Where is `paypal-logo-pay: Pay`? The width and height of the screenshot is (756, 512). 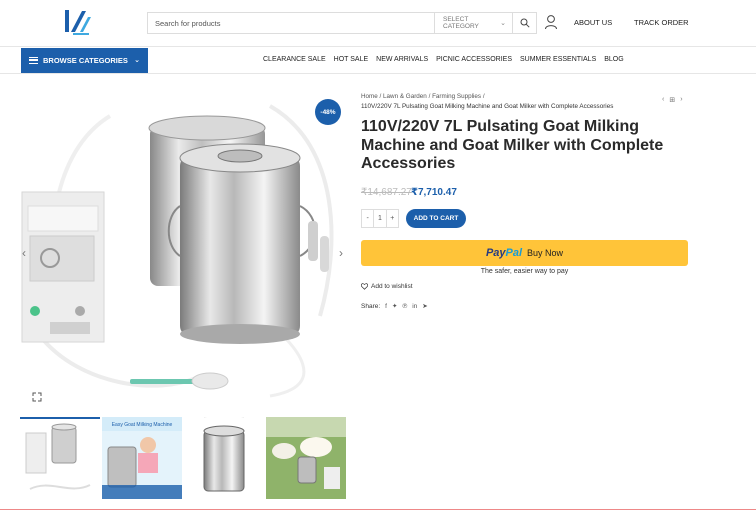 paypal-logo-pay: Pay is located at coordinates (495, 253).